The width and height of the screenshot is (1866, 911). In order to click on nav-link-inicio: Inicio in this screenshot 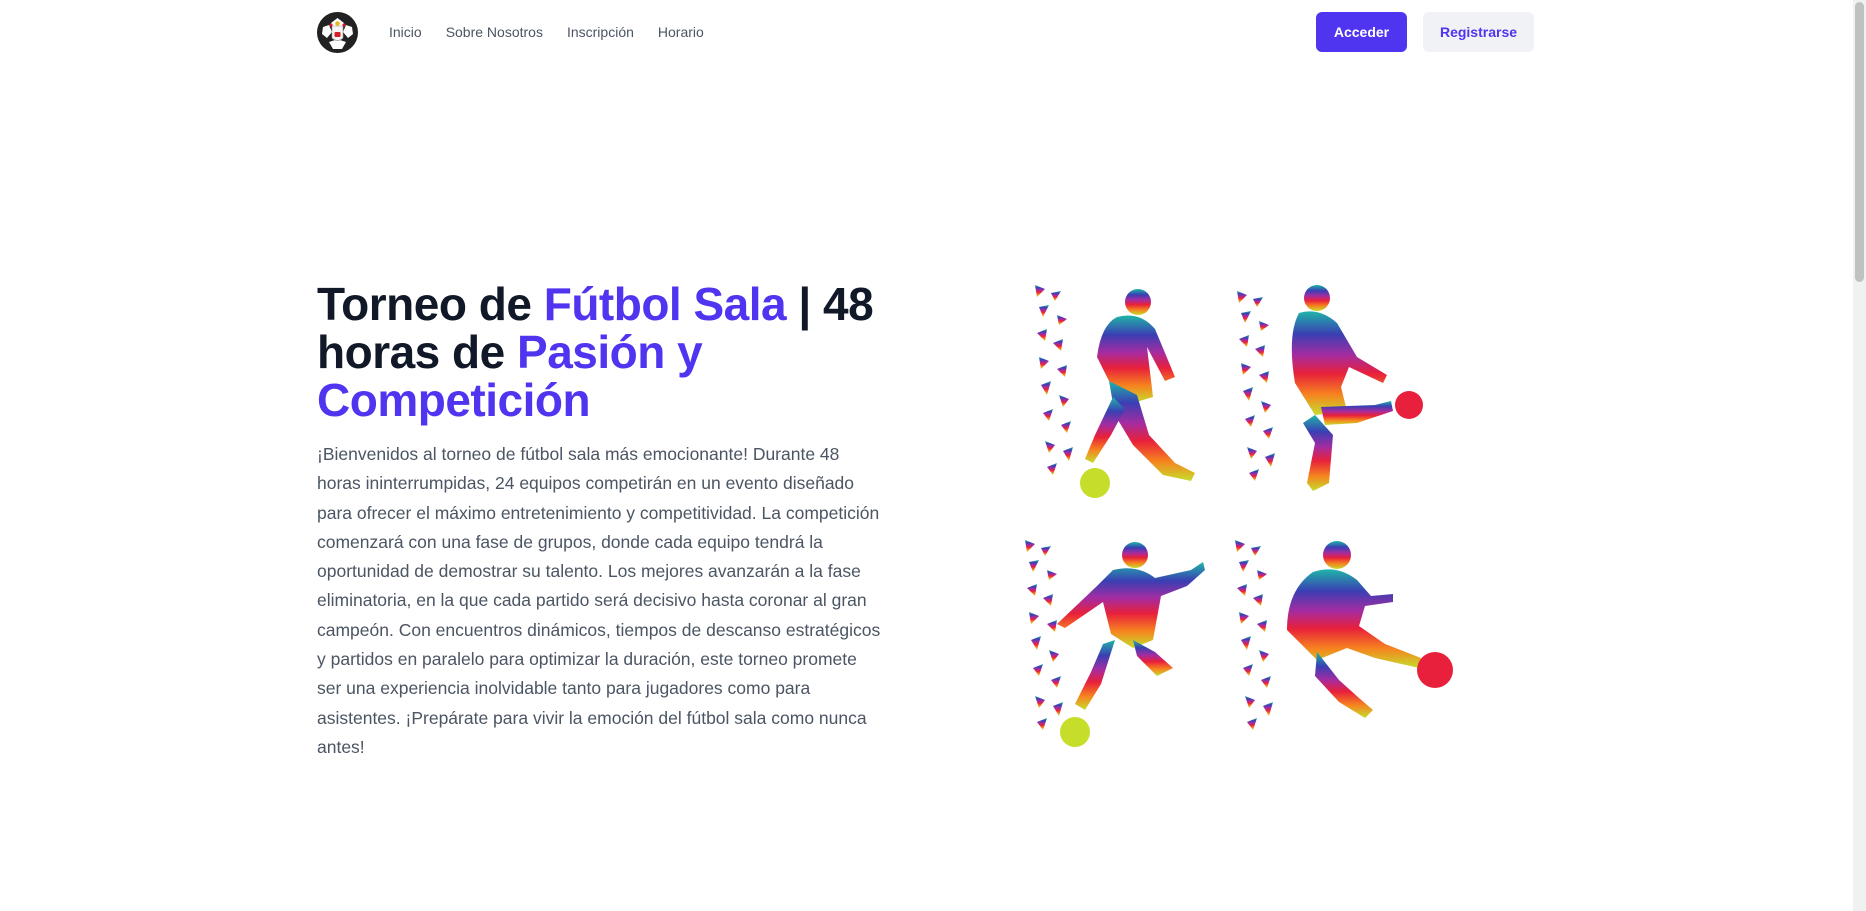, I will do `click(405, 32)`.